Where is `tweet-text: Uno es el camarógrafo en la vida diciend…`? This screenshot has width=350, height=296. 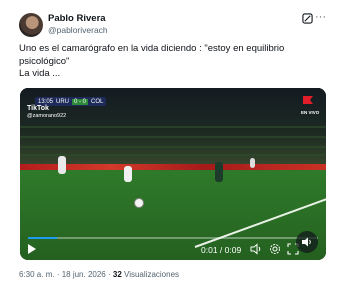
tweet-text: Uno es el camarógrafo en la vida diciend… is located at coordinates (174, 62).